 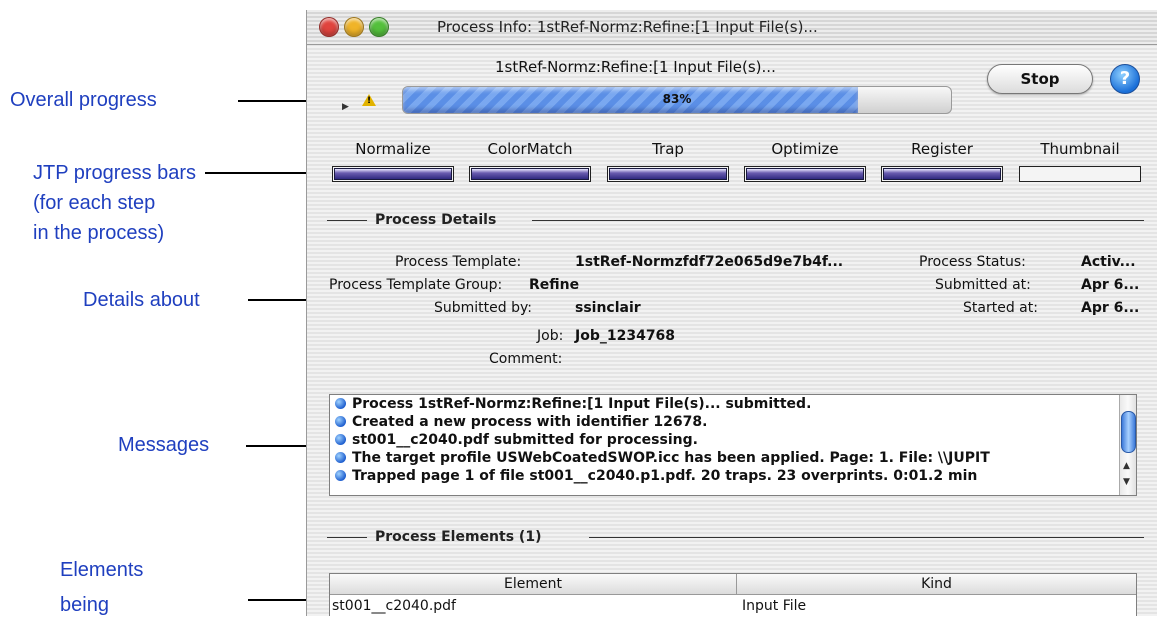 I want to click on step-label: Trap, so click(x=668, y=149).